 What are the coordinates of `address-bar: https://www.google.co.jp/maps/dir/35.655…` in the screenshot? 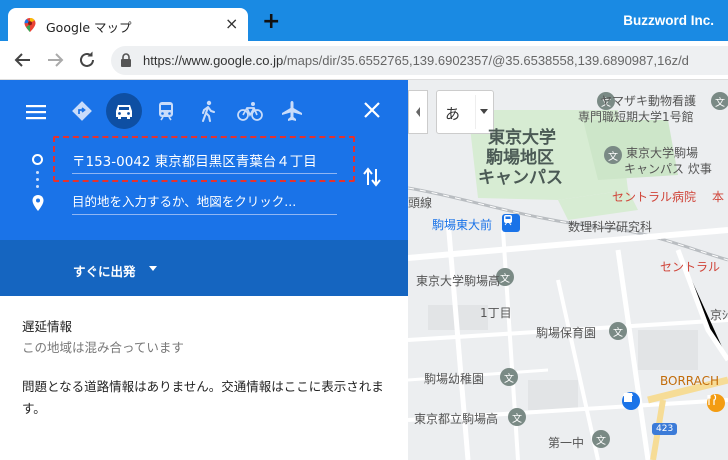 It's located at (419, 60).